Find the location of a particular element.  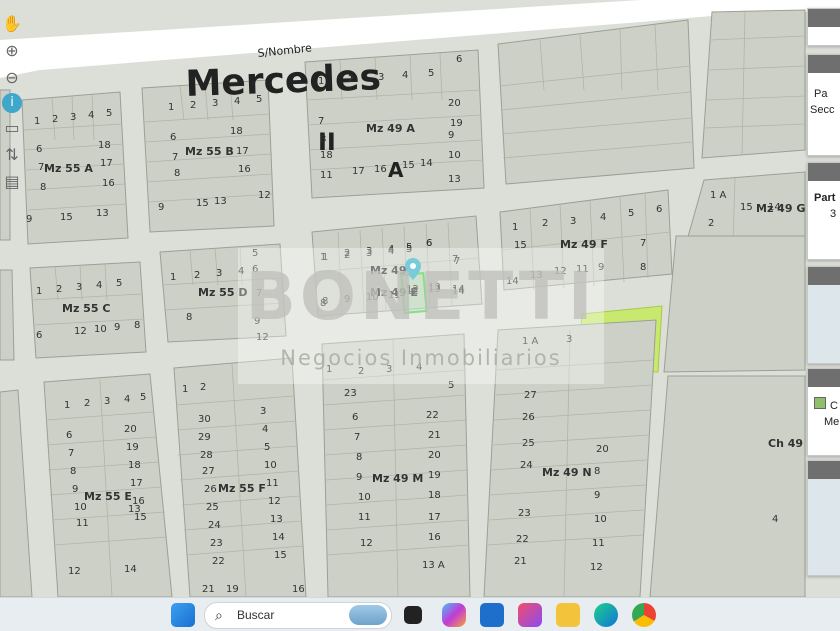

panel-box-5: C Me is located at coordinates (823, 412).